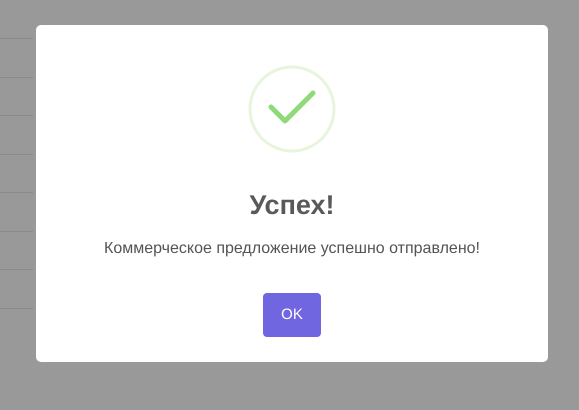 The height and width of the screenshot is (410, 579). What do you see at coordinates (292, 109) in the screenshot?
I see `success-check-icon` at bounding box center [292, 109].